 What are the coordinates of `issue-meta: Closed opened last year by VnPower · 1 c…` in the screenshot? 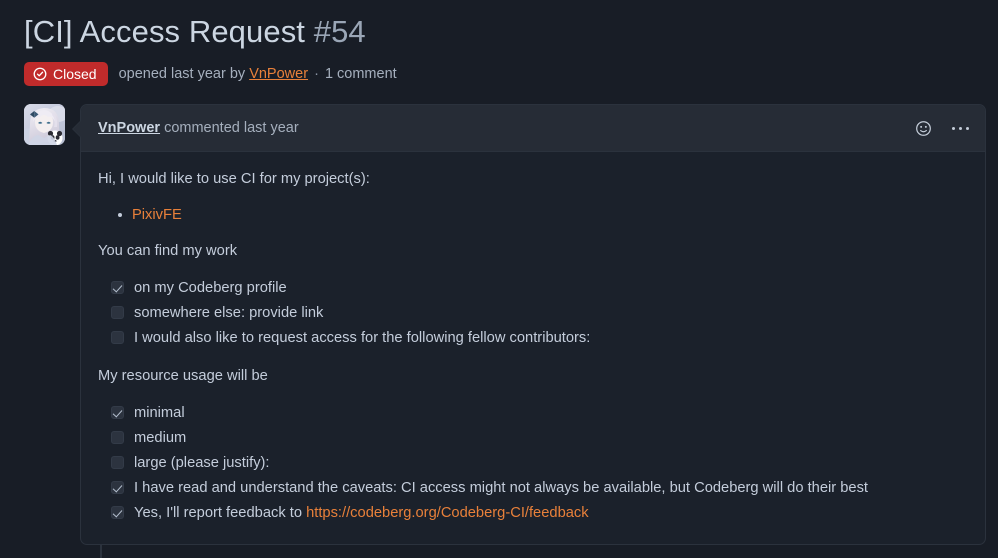 It's located at (511, 74).